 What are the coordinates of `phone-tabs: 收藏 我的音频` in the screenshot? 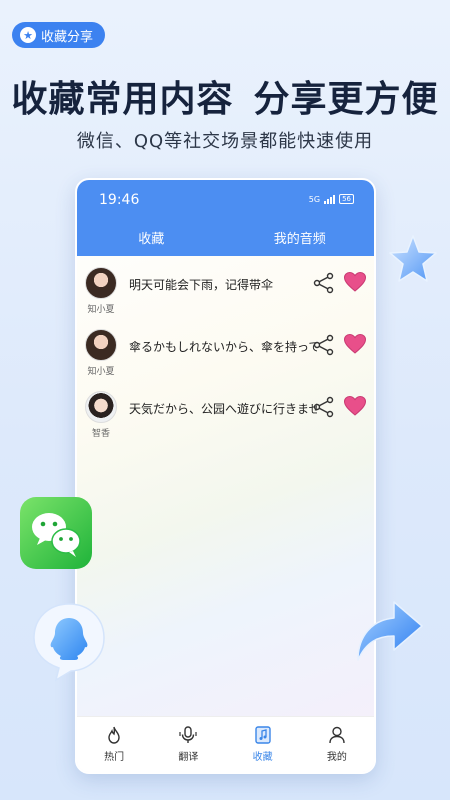 It's located at (225, 237).